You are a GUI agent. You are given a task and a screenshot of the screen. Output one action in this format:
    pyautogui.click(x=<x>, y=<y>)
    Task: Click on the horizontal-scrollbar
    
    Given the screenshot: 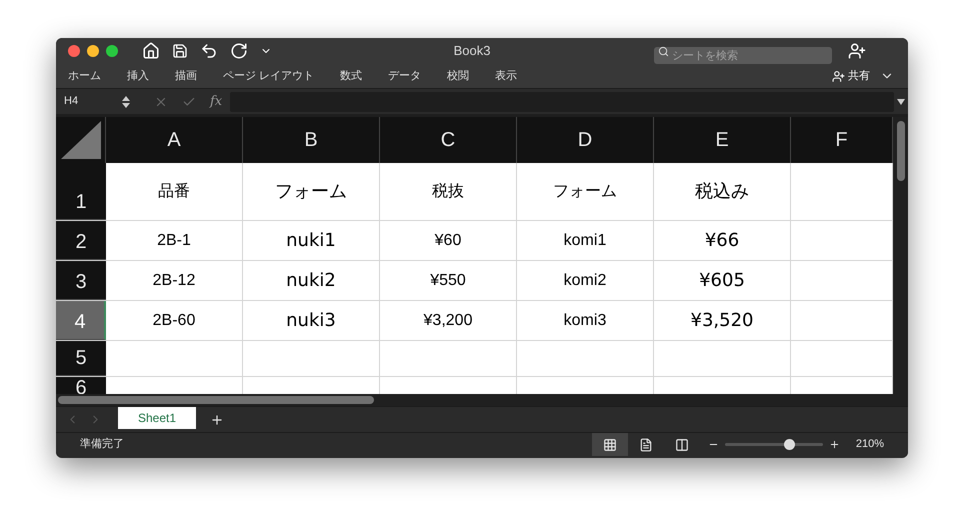 What is the action you would take?
    pyautogui.click(x=216, y=400)
    